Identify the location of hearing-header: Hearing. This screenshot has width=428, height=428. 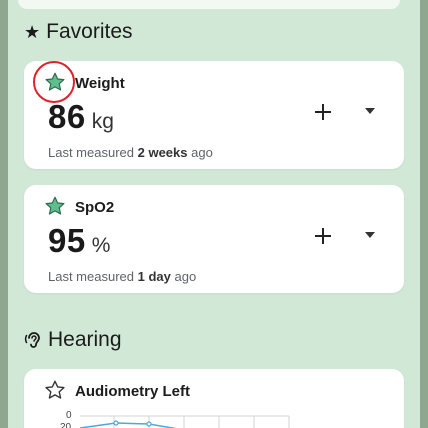
(73, 340).